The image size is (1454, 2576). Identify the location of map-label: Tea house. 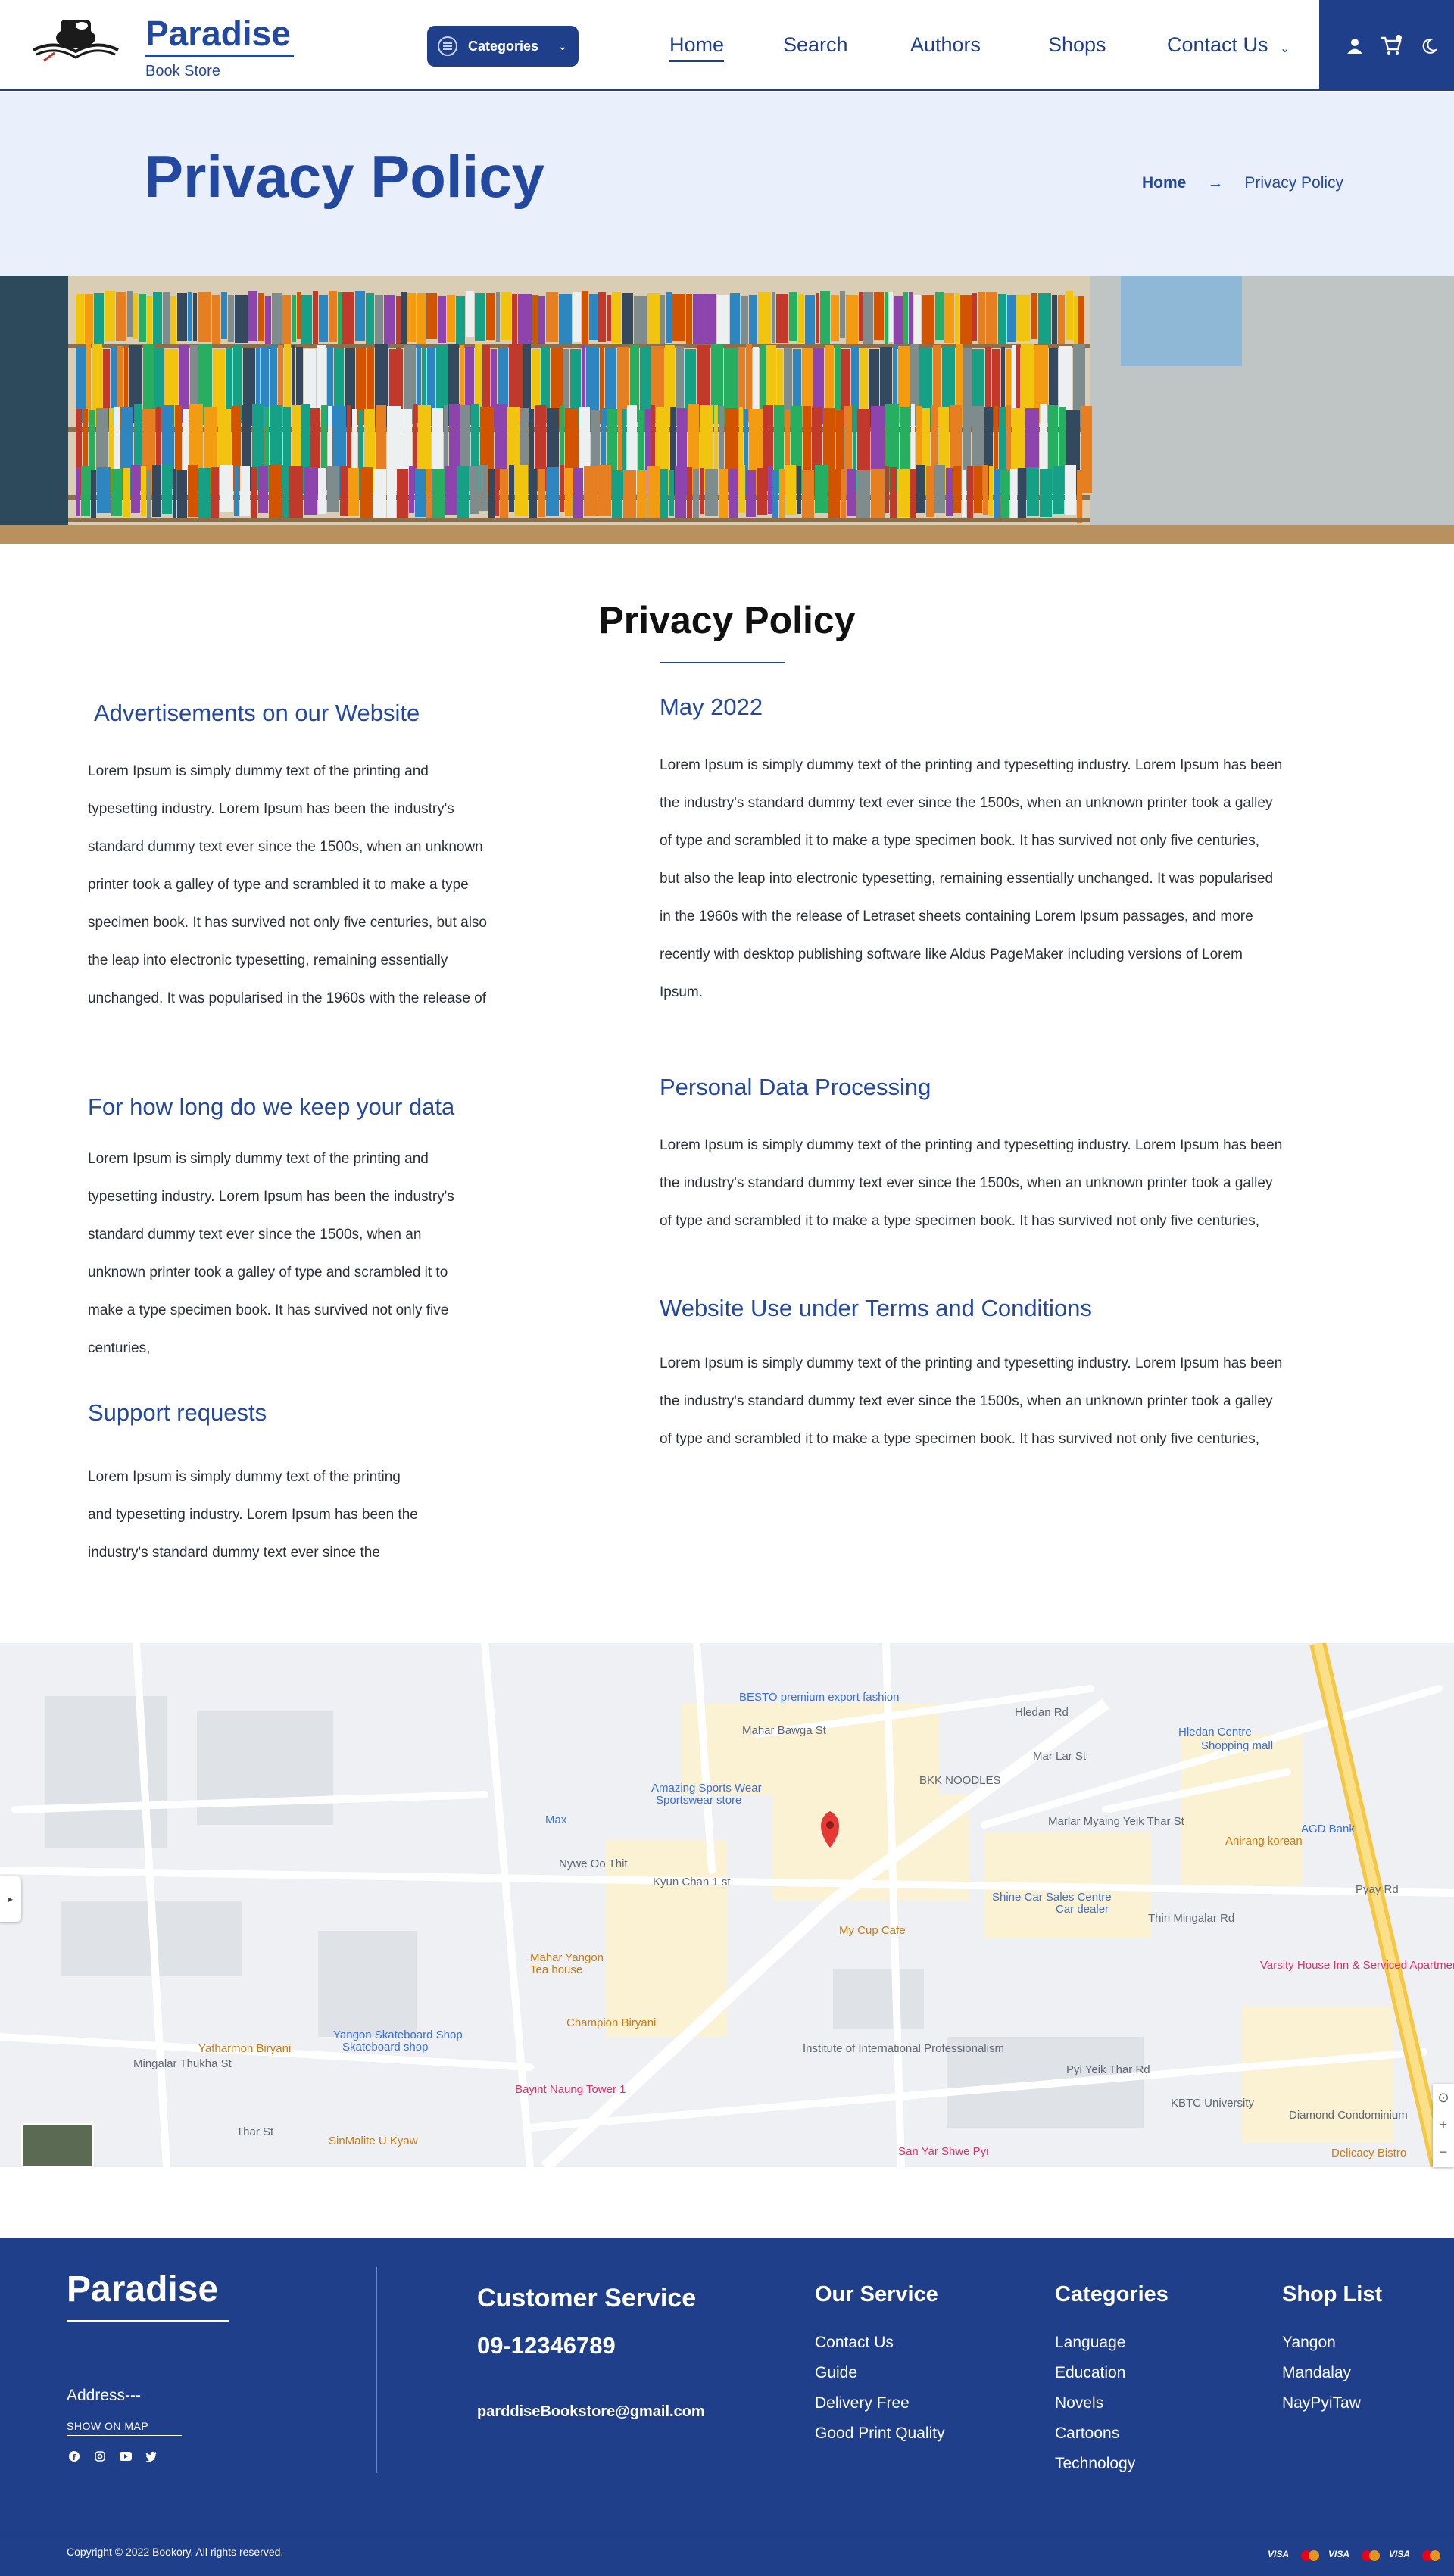
(556, 1969).